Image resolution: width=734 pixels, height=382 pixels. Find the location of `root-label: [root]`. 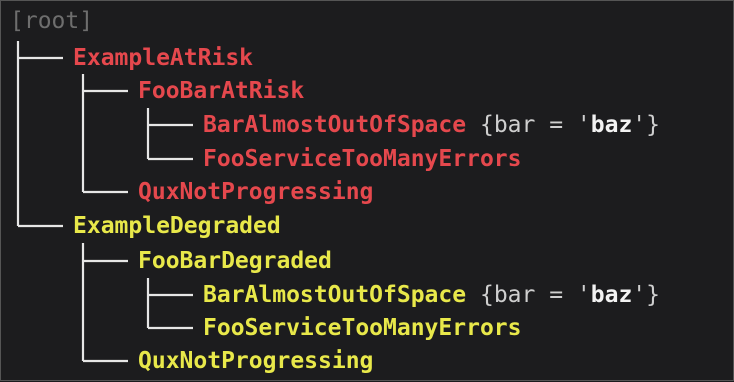

root-label: [root] is located at coordinates (52, 21).